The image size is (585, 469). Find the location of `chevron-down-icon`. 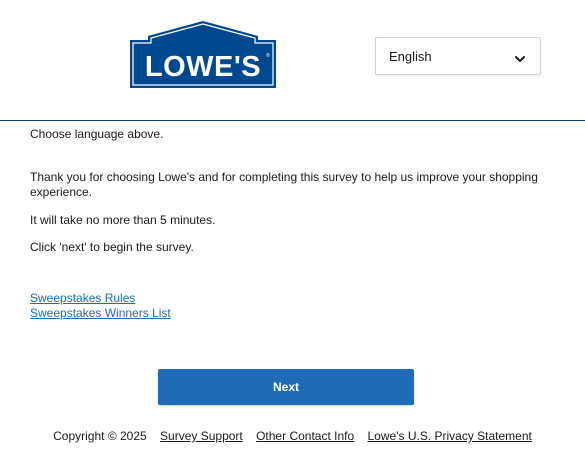

chevron-down-icon is located at coordinates (520, 56).